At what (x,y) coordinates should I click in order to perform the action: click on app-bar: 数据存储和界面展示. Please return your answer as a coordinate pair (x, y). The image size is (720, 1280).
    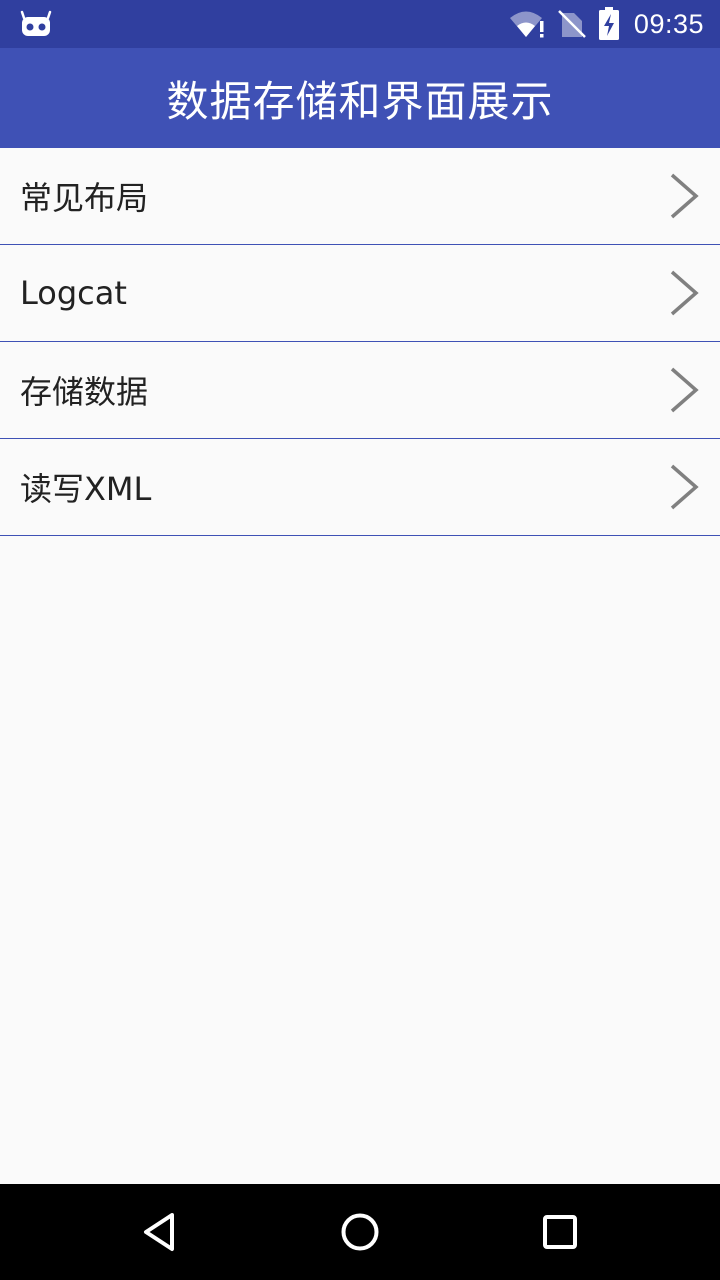
    Looking at the image, I should click on (360, 98).